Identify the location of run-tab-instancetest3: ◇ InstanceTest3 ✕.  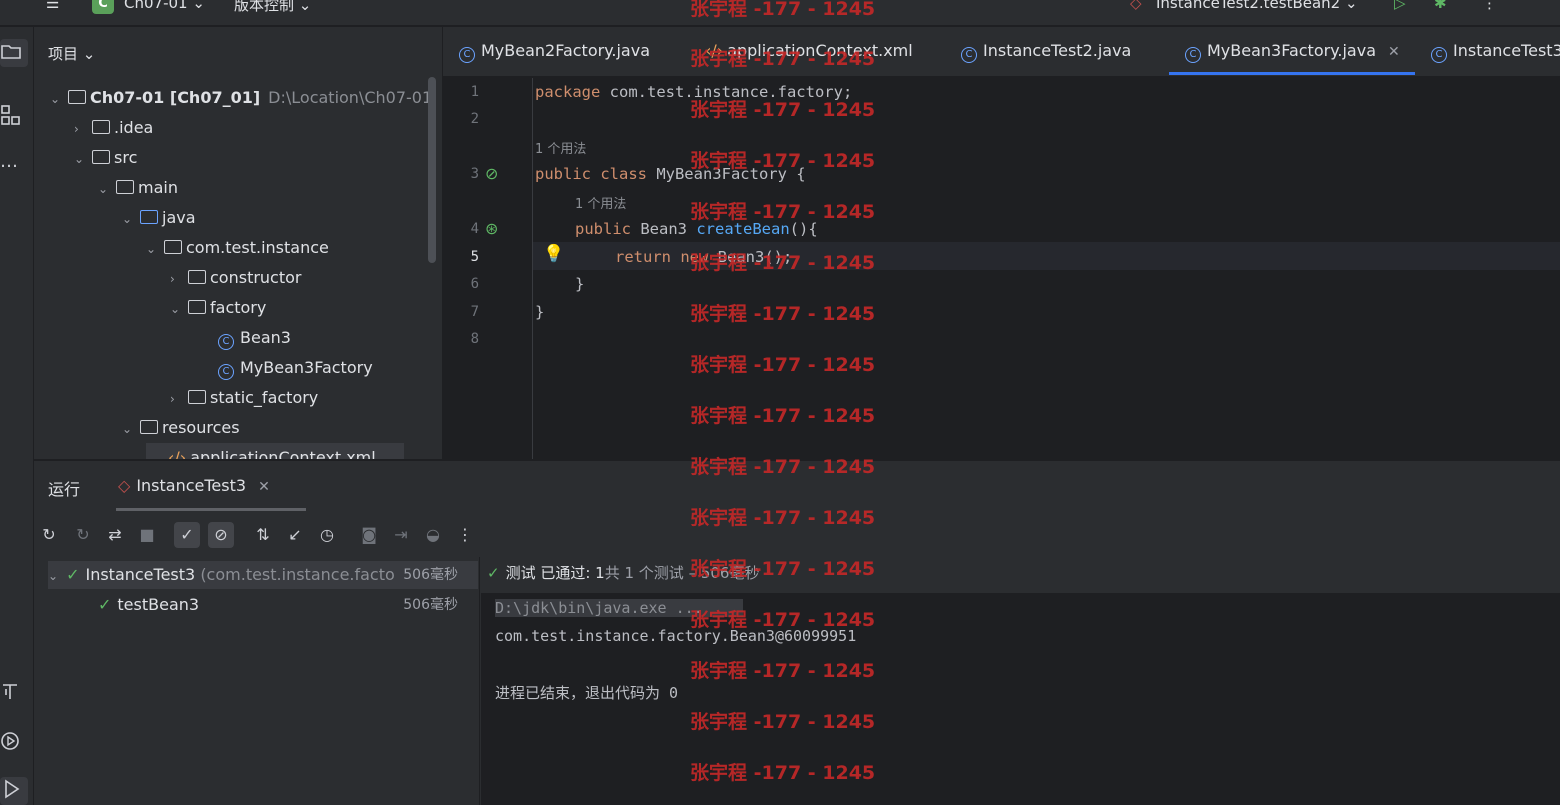
(194, 485).